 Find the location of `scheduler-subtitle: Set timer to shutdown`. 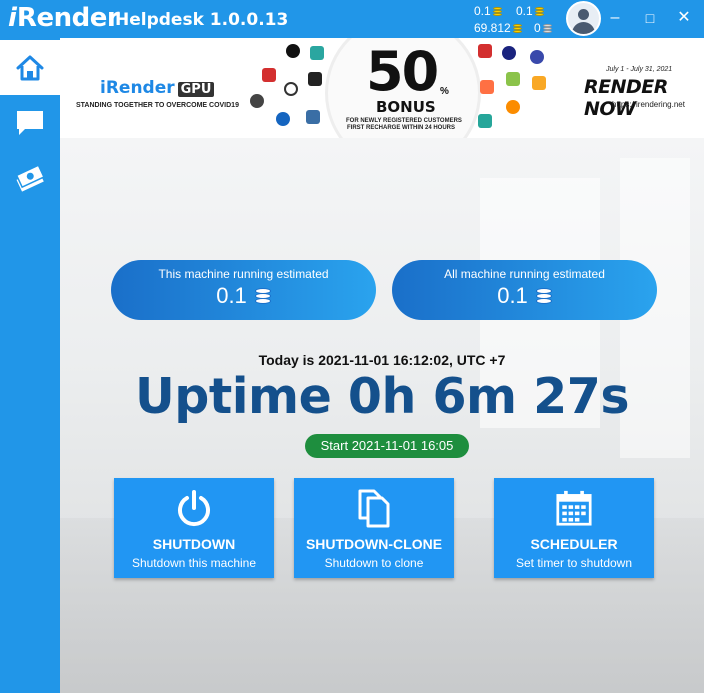

scheduler-subtitle: Set timer to shutdown is located at coordinates (574, 563).